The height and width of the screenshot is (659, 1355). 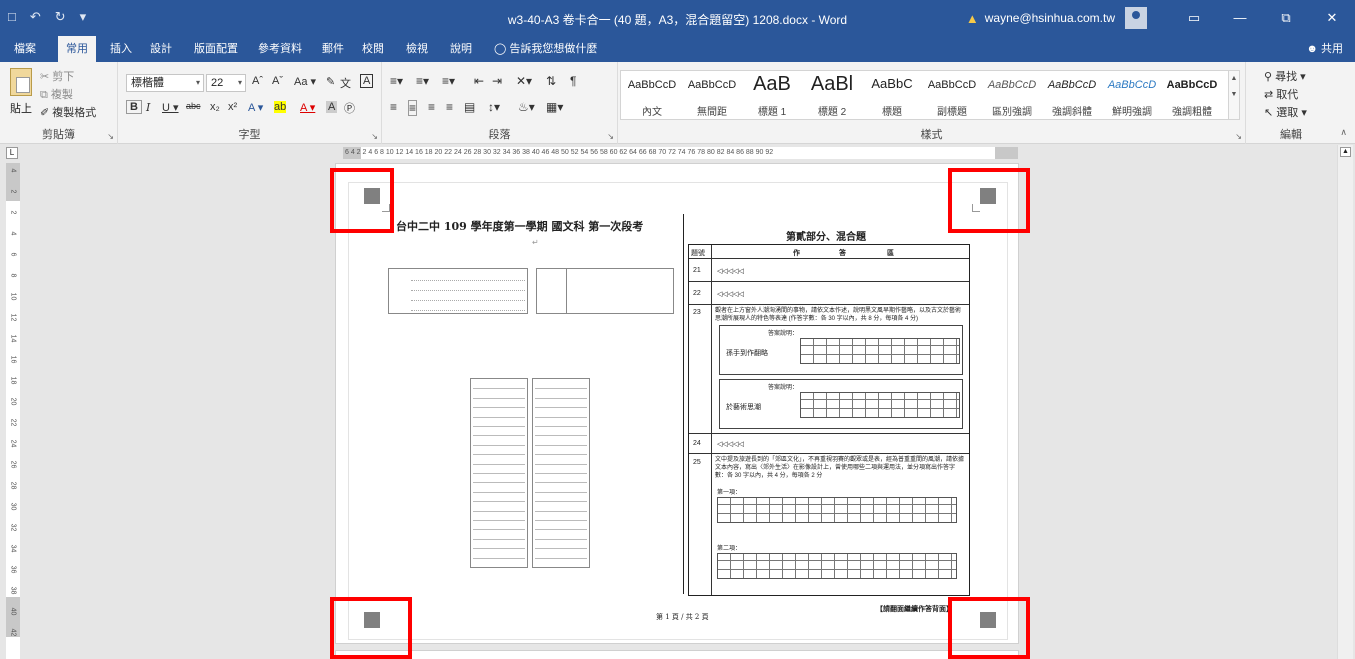 What do you see at coordinates (573, 81) in the screenshot?
I see `show-marks-icon: ¶` at bounding box center [573, 81].